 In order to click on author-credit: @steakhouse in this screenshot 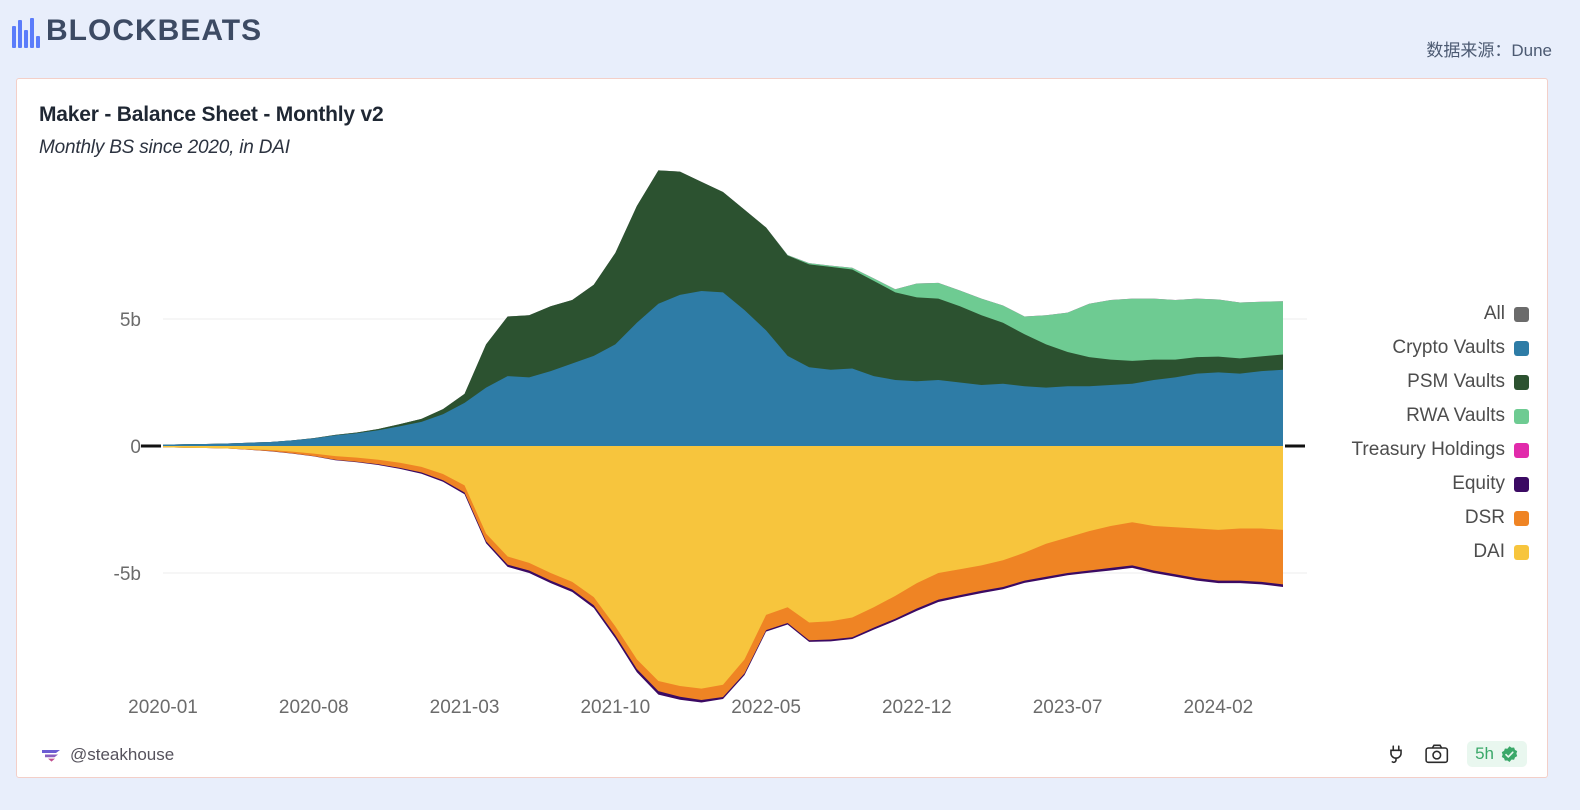, I will do `click(107, 755)`.